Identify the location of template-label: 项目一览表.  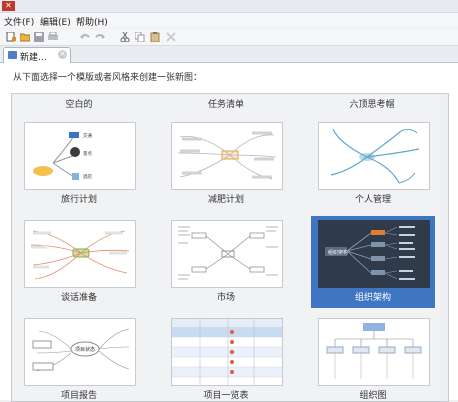
(226, 396).